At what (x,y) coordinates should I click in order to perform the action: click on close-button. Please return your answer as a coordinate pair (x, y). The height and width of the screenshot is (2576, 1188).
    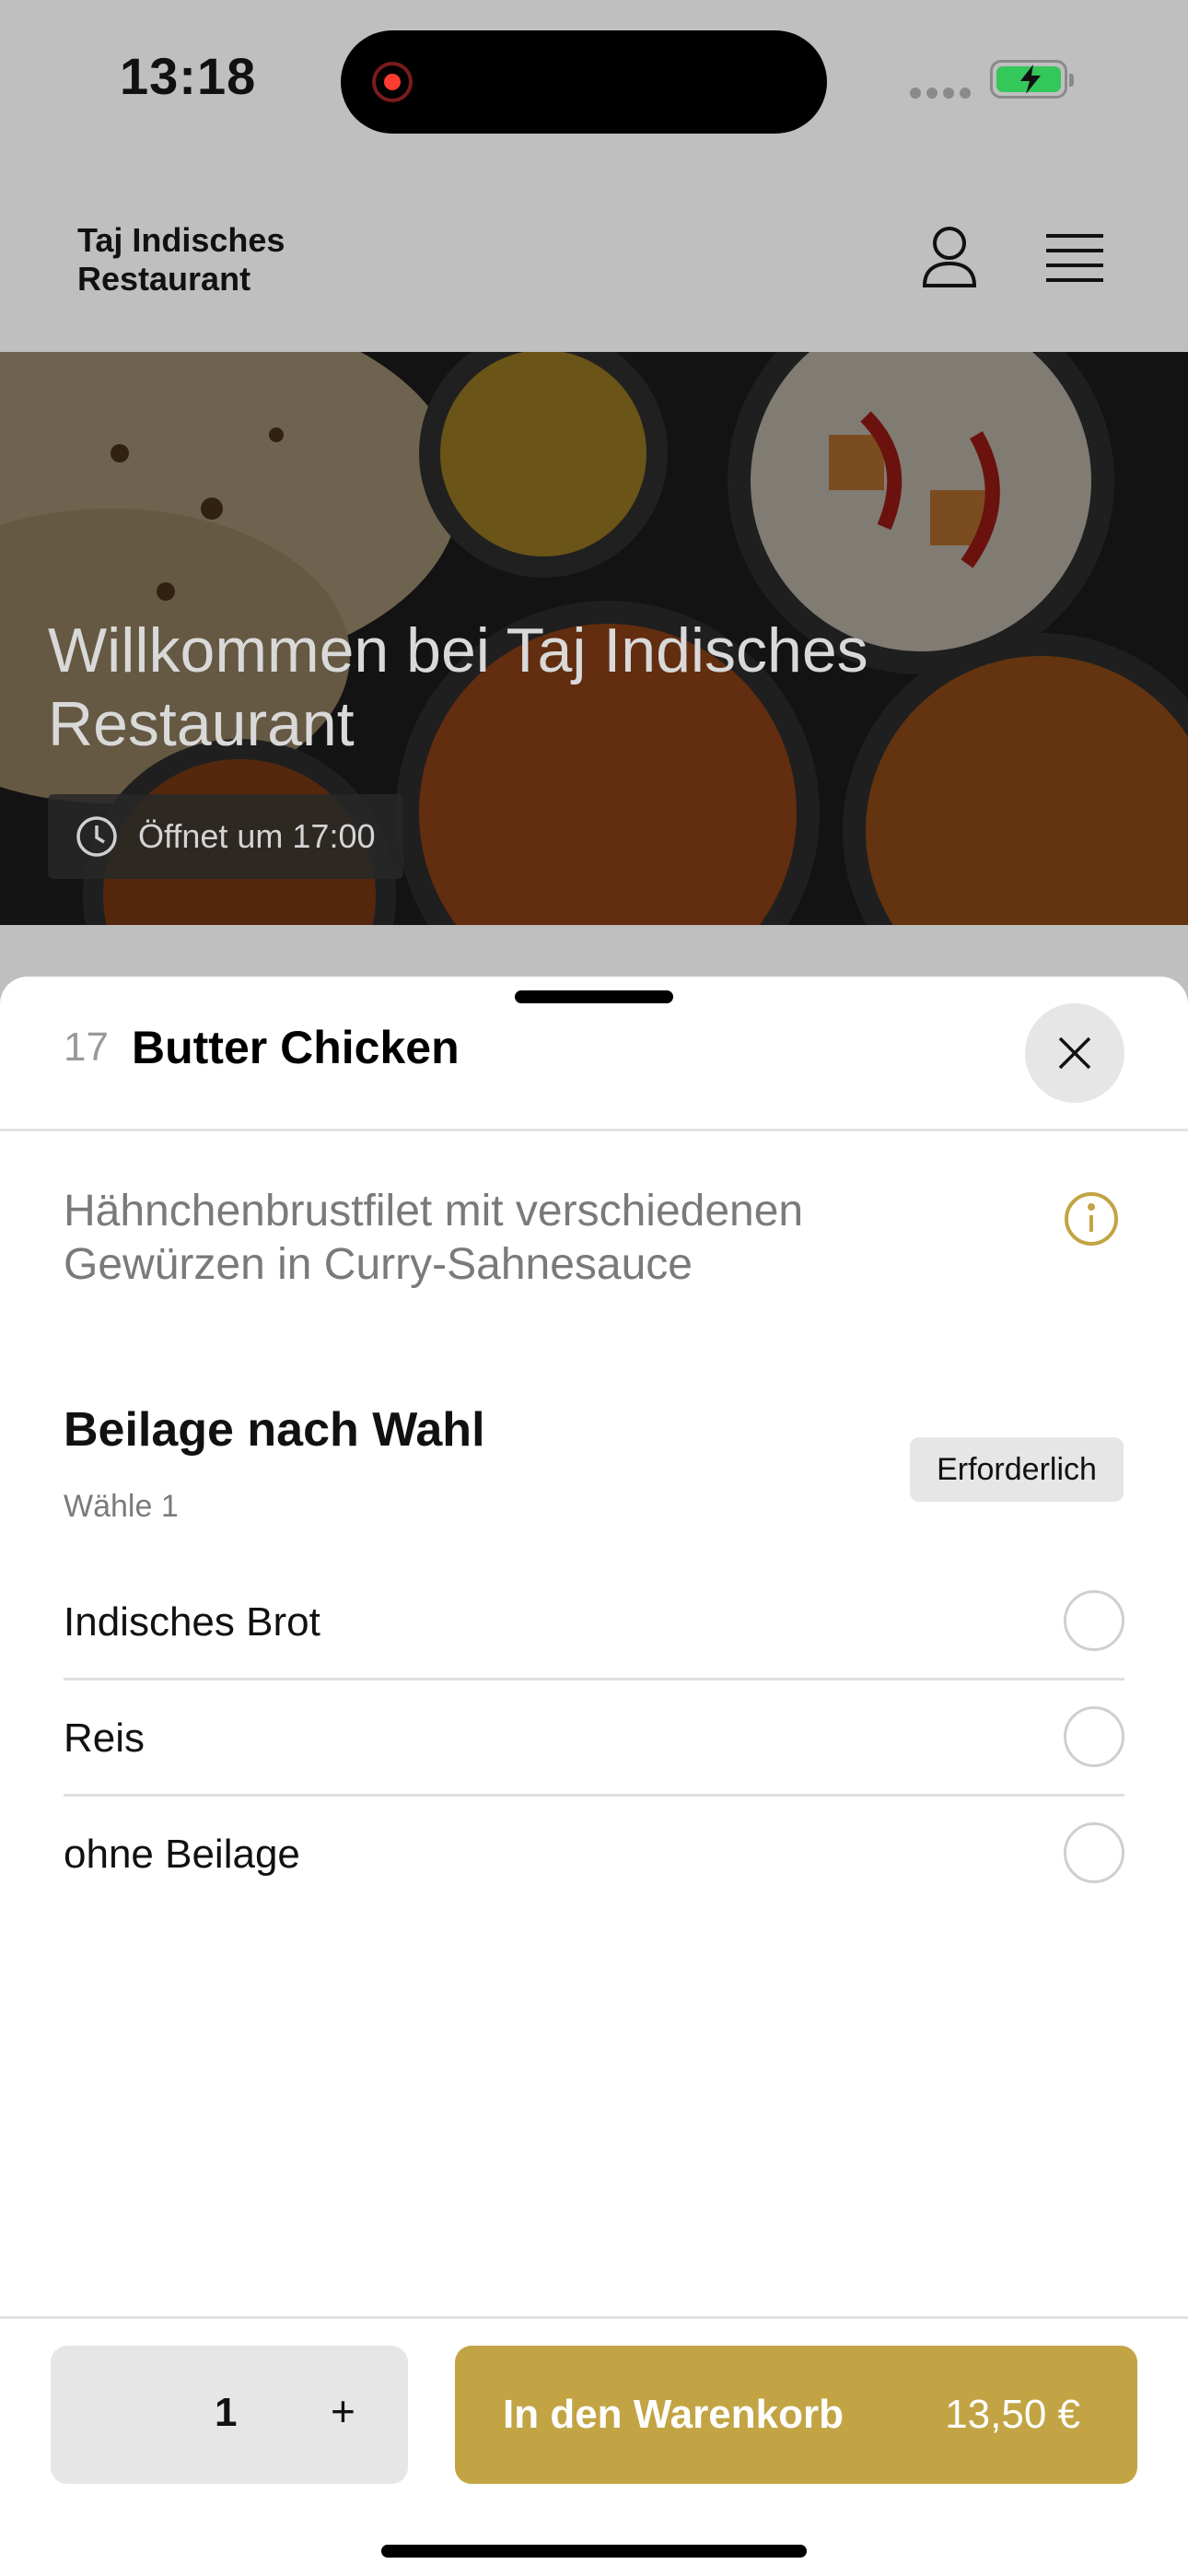
    Looking at the image, I should click on (1074, 1053).